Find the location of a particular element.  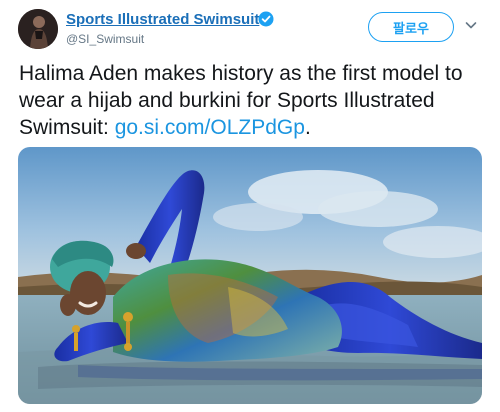

verified-badge-icon is located at coordinates (266, 19).